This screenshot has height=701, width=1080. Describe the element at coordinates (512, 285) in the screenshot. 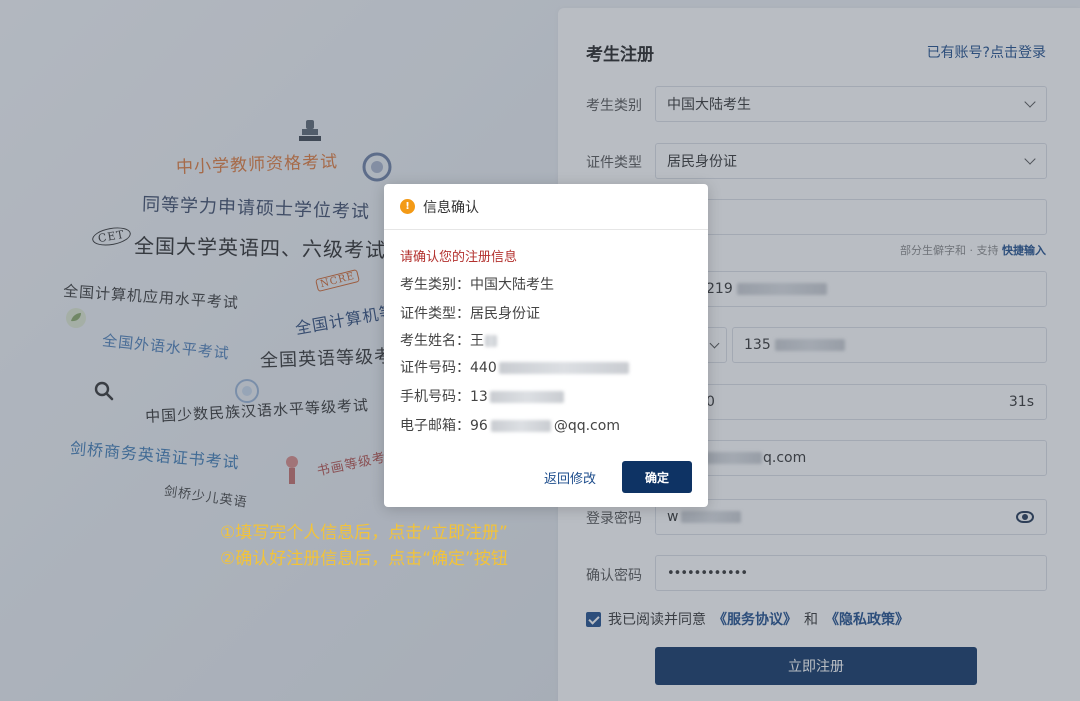

I see `info-value: 中国大陆考生` at that location.